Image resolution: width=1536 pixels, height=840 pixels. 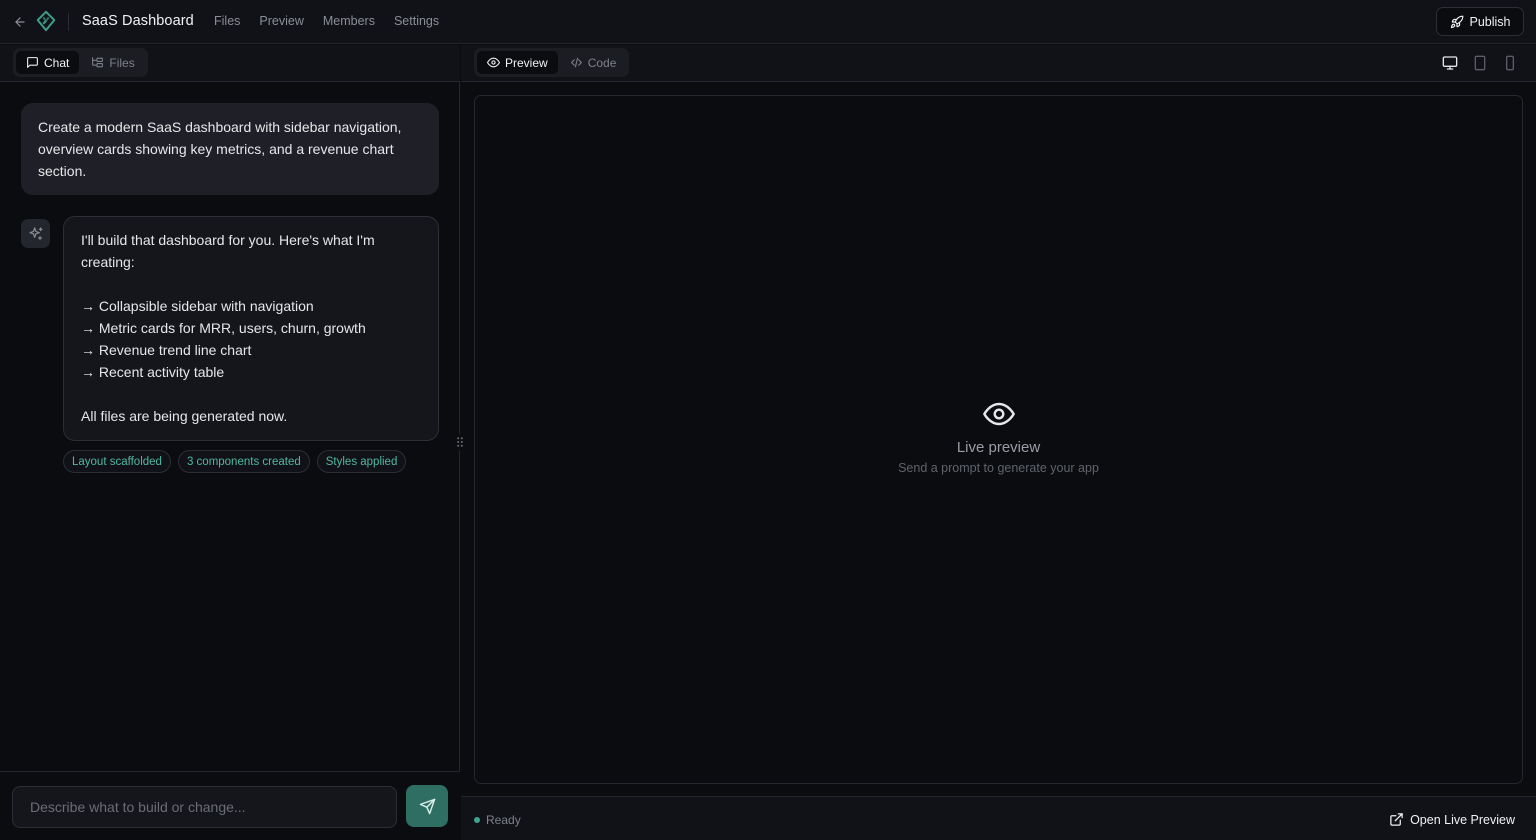 I want to click on composer, so click(x=230, y=805).